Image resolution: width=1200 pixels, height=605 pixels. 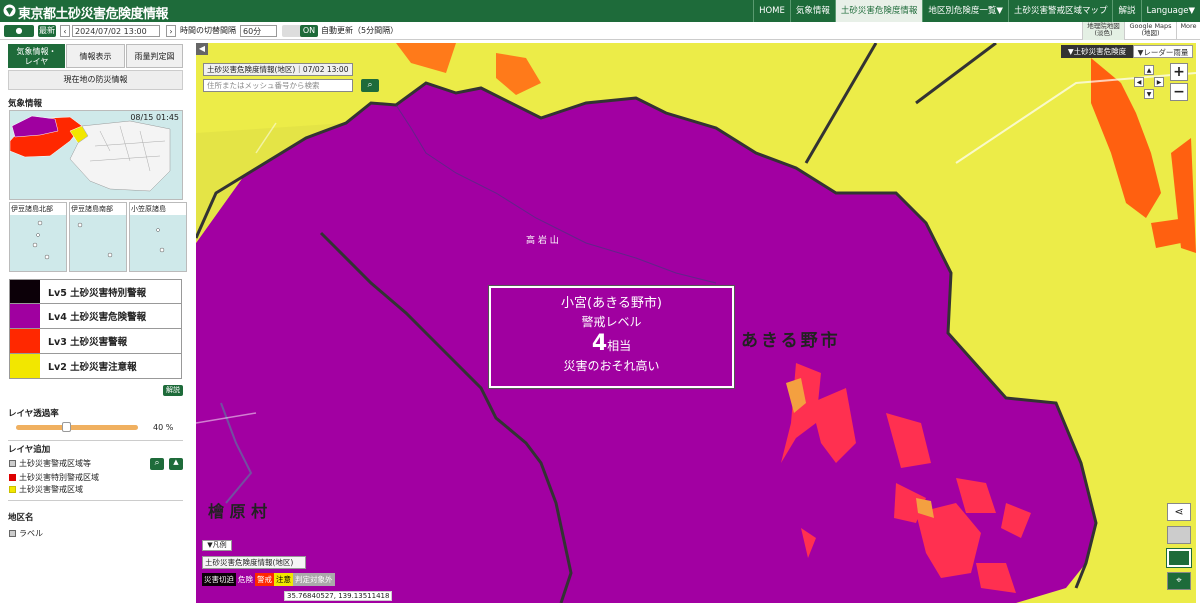 I want to click on place-heading: 地区名, so click(x=21, y=518).